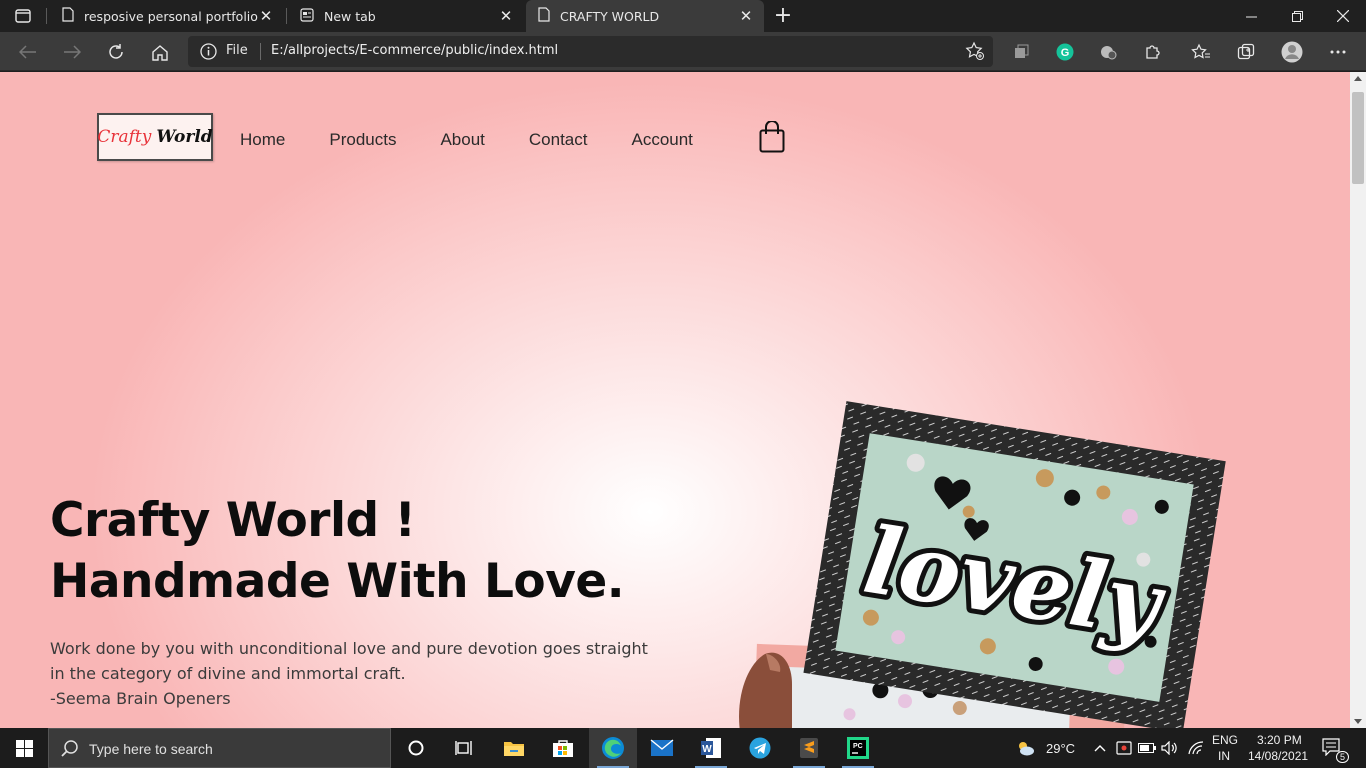 This screenshot has height=768, width=1366. What do you see at coordinates (1225, 740) in the screenshot?
I see `language-code: ENG` at bounding box center [1225, 740].